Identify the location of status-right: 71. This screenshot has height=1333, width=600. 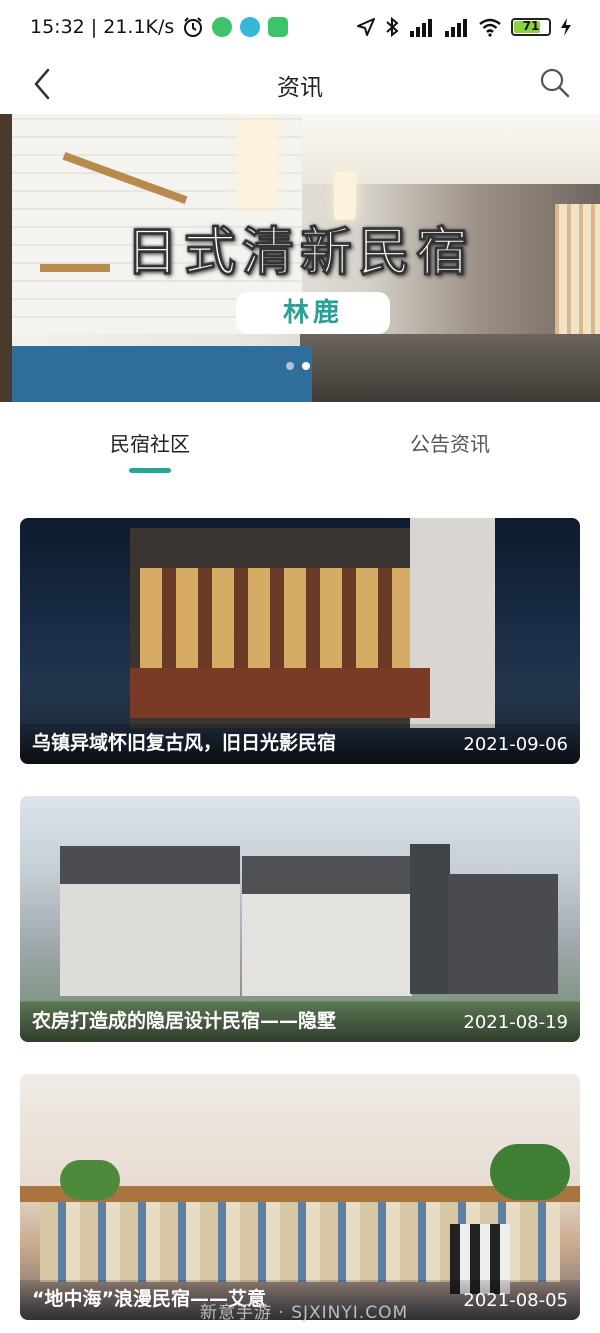
(464, 27).